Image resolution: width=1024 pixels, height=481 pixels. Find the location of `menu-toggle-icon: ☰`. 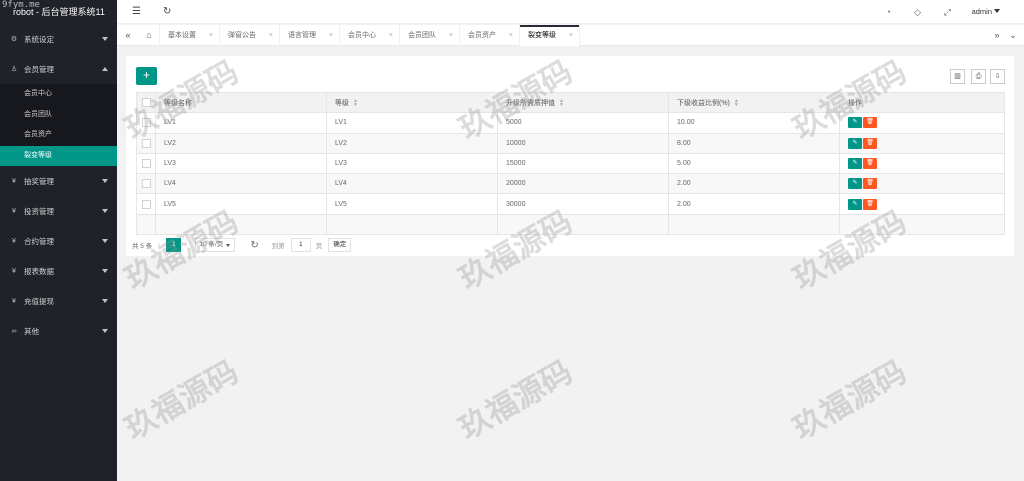

menu-toggle-icon: ☰ is located at coordinates (136, 12).